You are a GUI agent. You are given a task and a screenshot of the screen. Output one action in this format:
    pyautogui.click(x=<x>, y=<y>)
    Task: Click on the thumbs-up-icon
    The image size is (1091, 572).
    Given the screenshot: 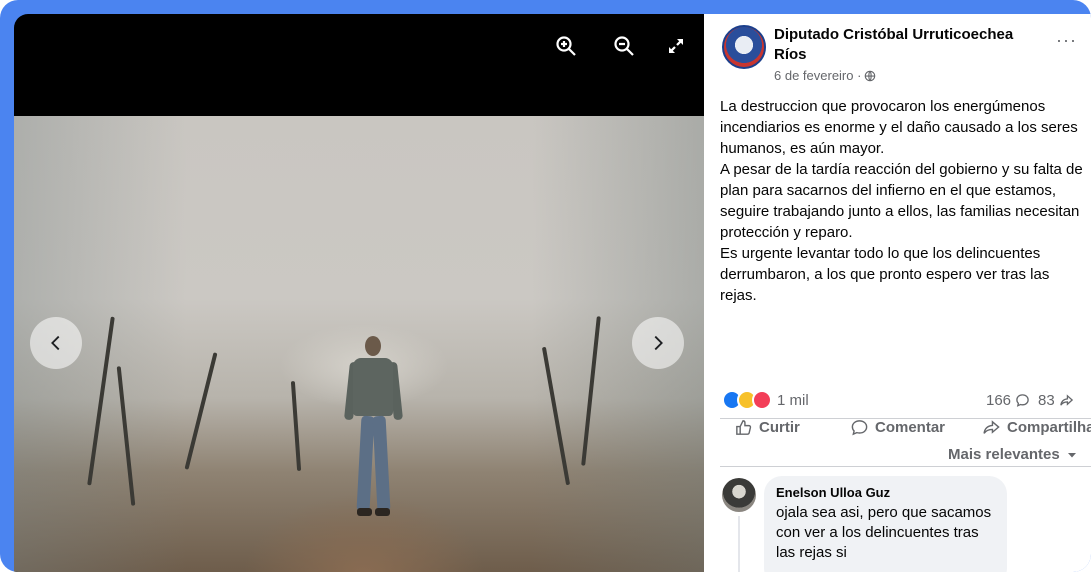 What is the action you would take?
    pyautogui.click(x=744, y=427)
    